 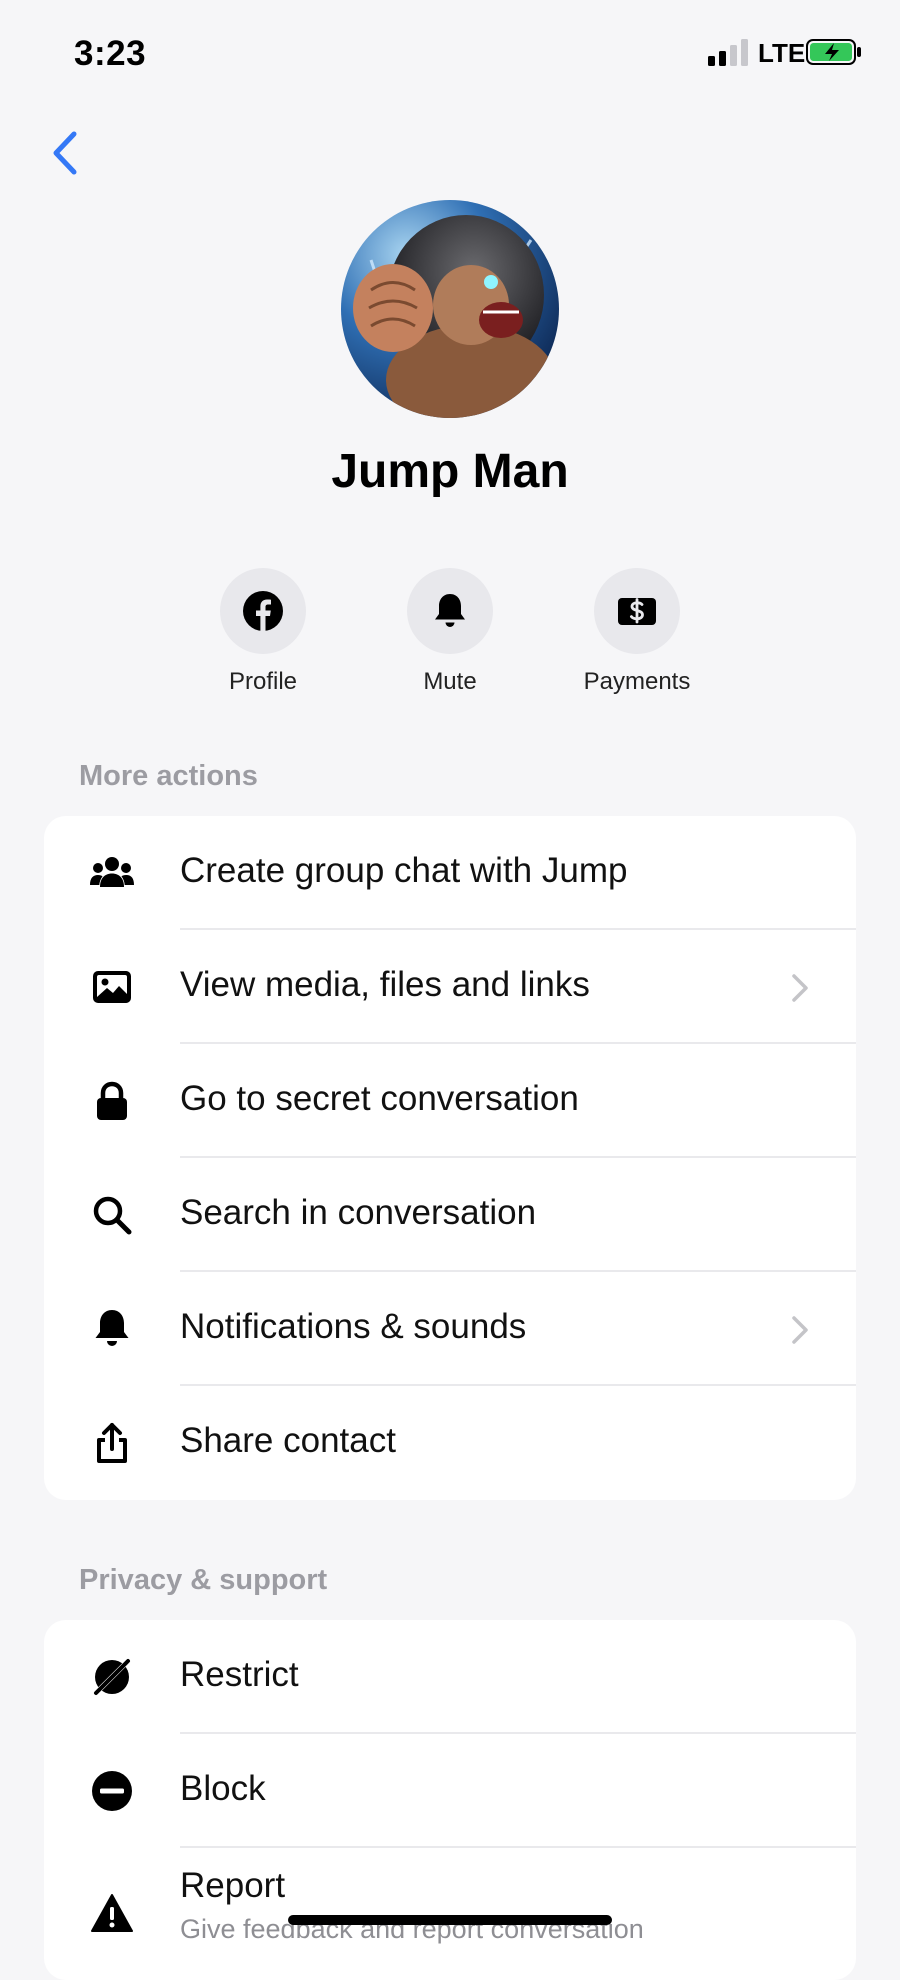 What do you see at coordinates (112, 1100) in the screenshot?
I see `lock-icon` at bounding box center [112, 1100].